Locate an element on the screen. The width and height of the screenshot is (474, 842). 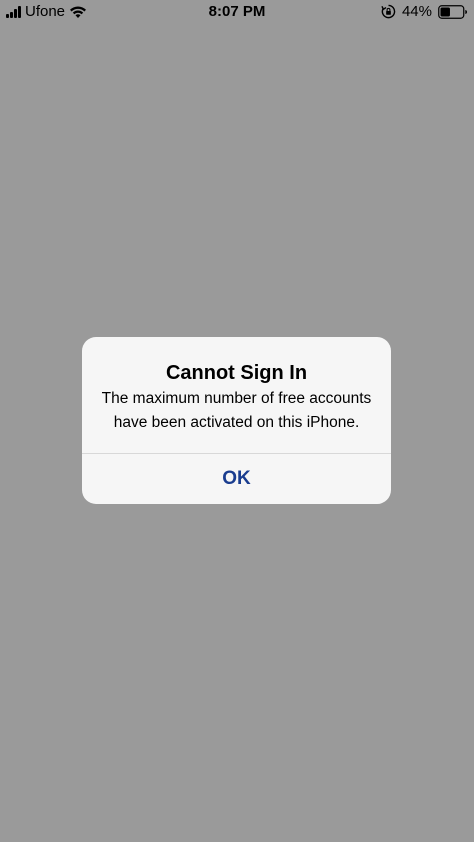
battery-icon is located at coordinates (452, 11).